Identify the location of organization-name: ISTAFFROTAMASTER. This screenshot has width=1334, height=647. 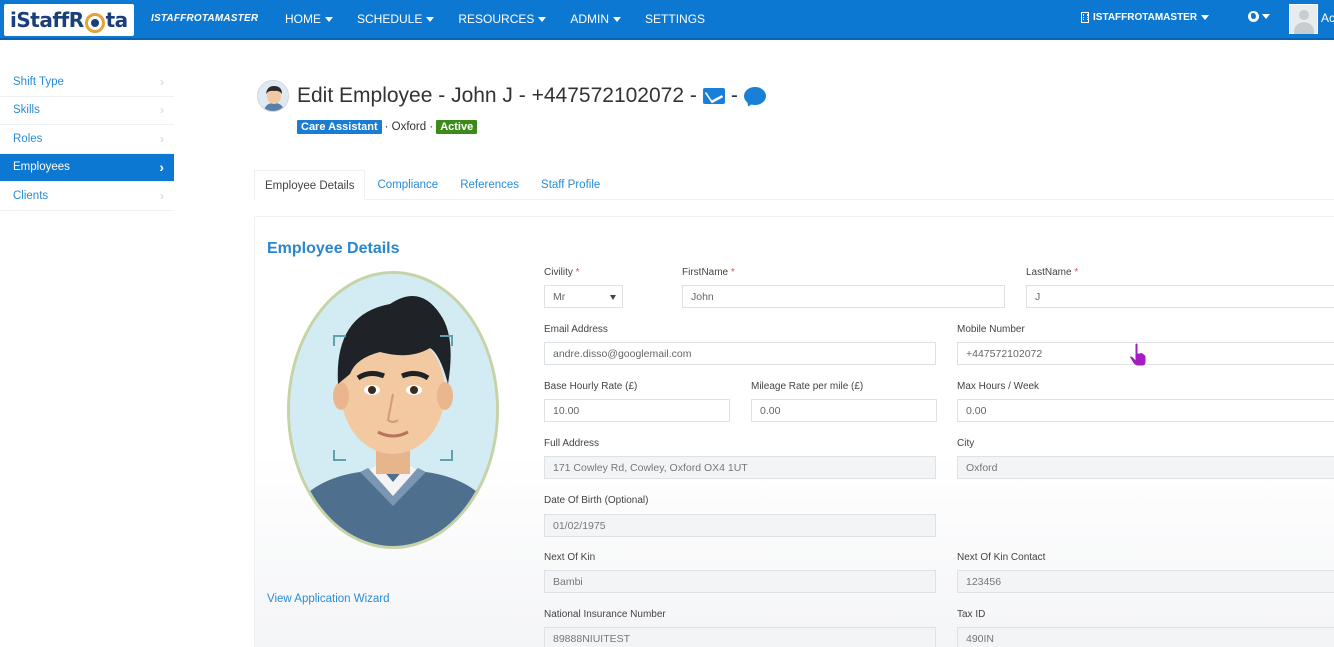
(1145, 17).